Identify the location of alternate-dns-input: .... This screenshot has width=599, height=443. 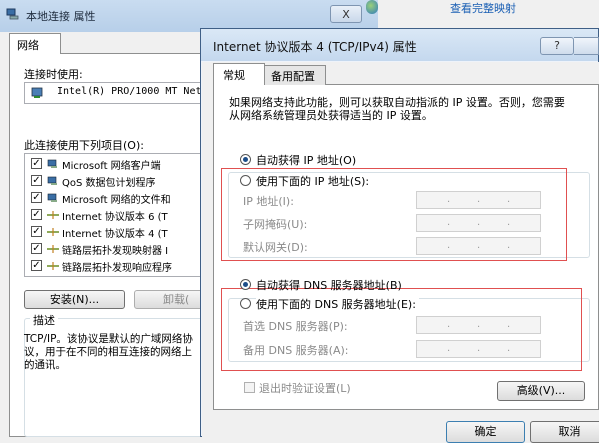
(478, 349).